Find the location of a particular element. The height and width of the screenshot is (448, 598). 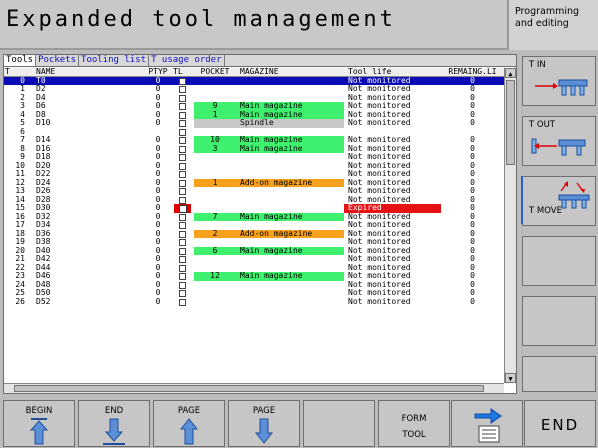

form-view-button is located at coordinates (487, 423).